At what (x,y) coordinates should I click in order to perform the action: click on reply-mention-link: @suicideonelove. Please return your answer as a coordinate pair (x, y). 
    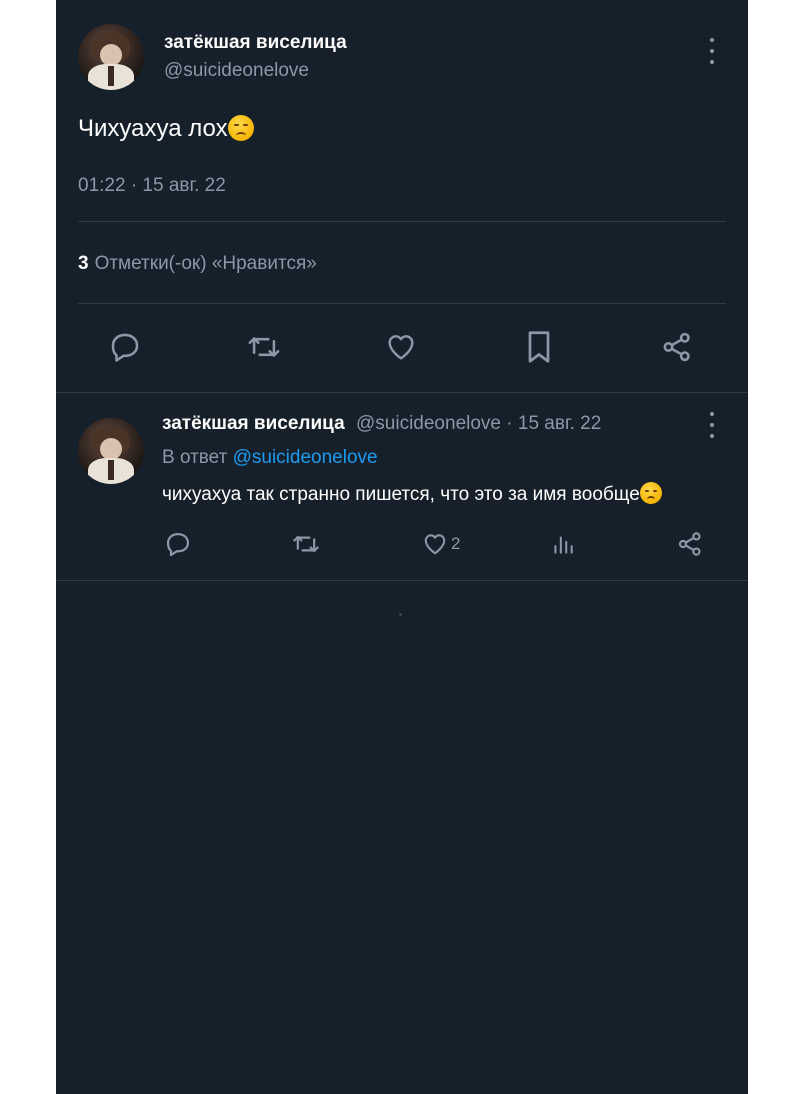
    Looking at the image, I should click on (305, 457).